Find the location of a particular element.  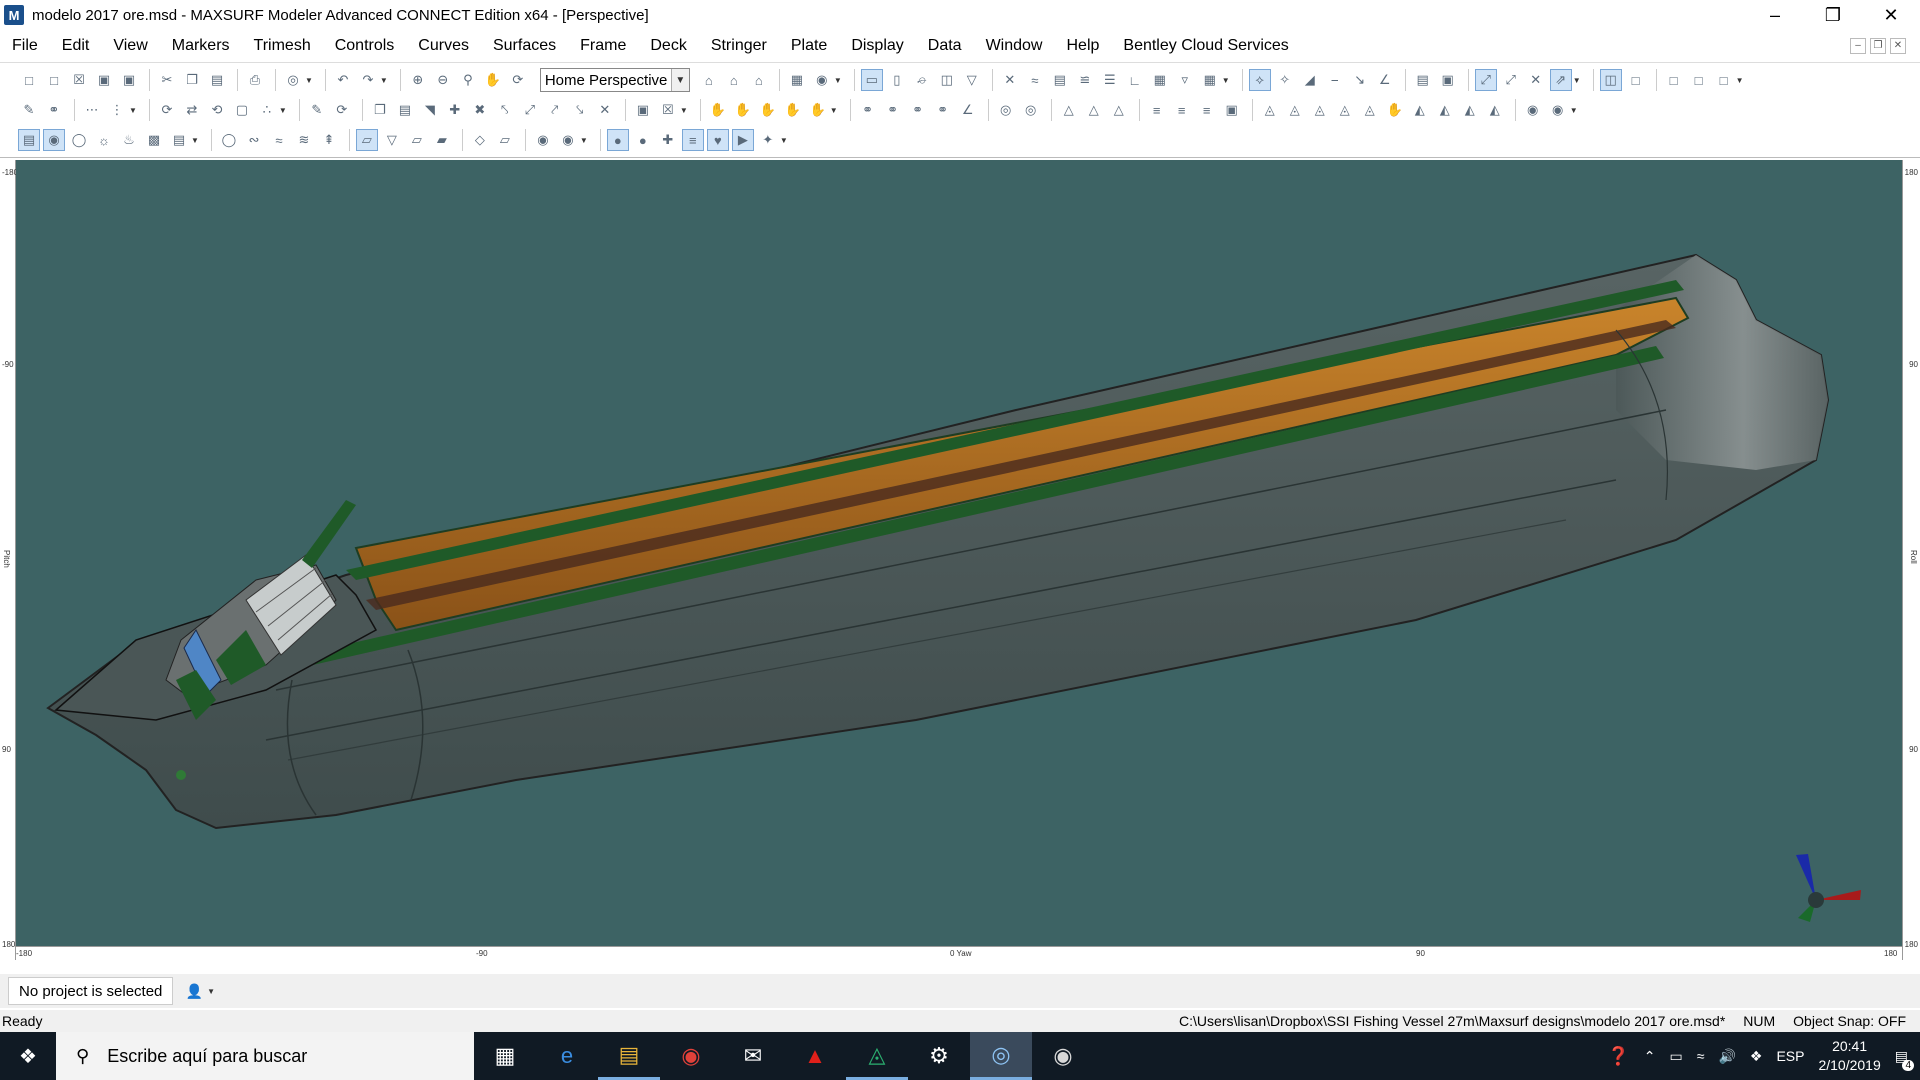

fit-bounds-icon: □ is located at coordinates (1699, 80).